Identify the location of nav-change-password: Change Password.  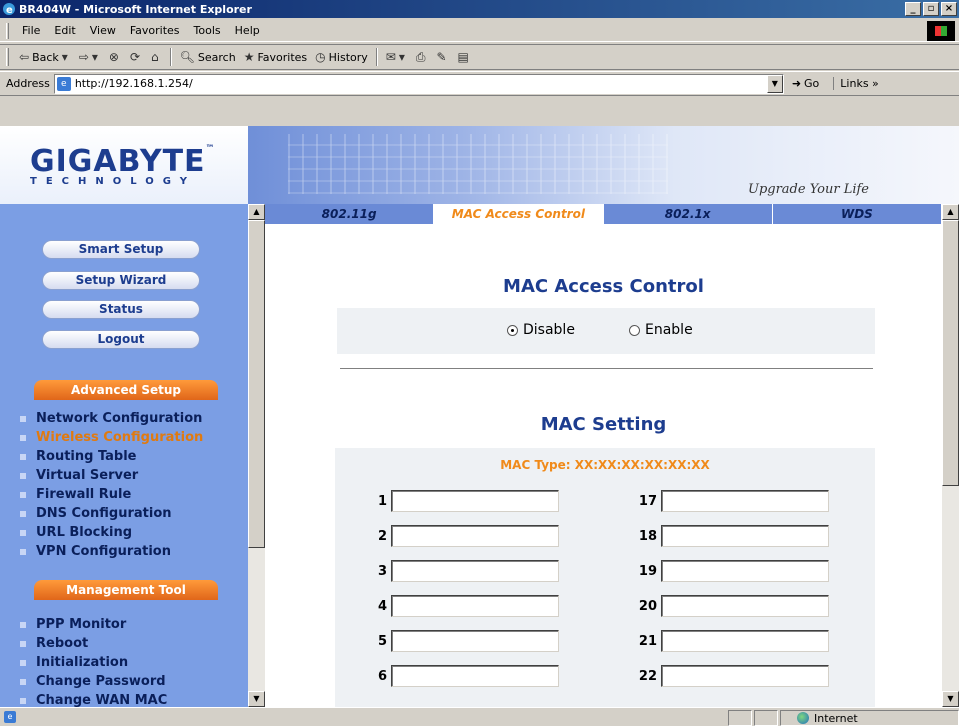
(93, 681).